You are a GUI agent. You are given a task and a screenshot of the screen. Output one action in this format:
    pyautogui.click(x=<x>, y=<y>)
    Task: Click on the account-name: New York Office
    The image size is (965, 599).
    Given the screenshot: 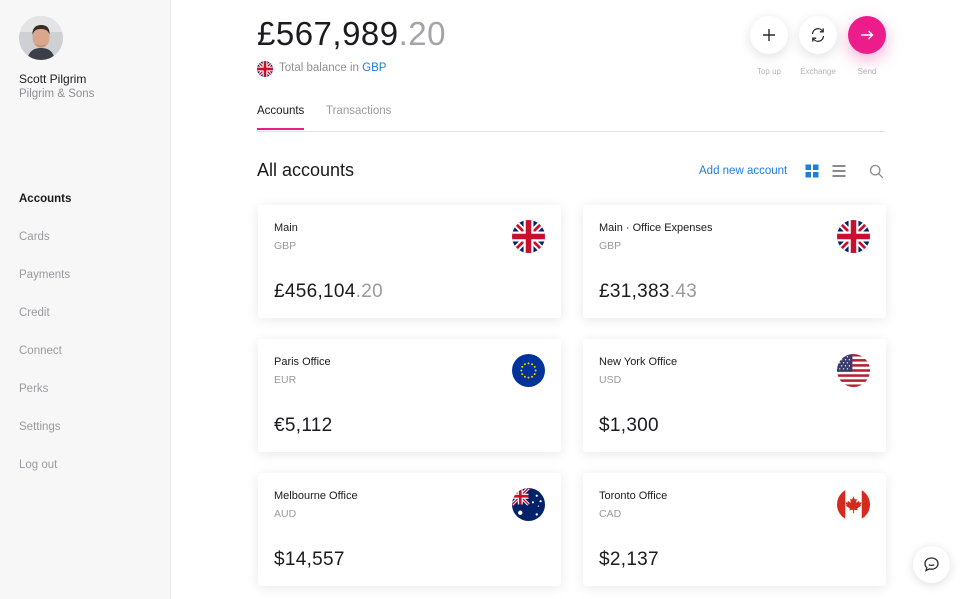 What is the action you would take?
    pyautogui.click(x=638, y=362)
    